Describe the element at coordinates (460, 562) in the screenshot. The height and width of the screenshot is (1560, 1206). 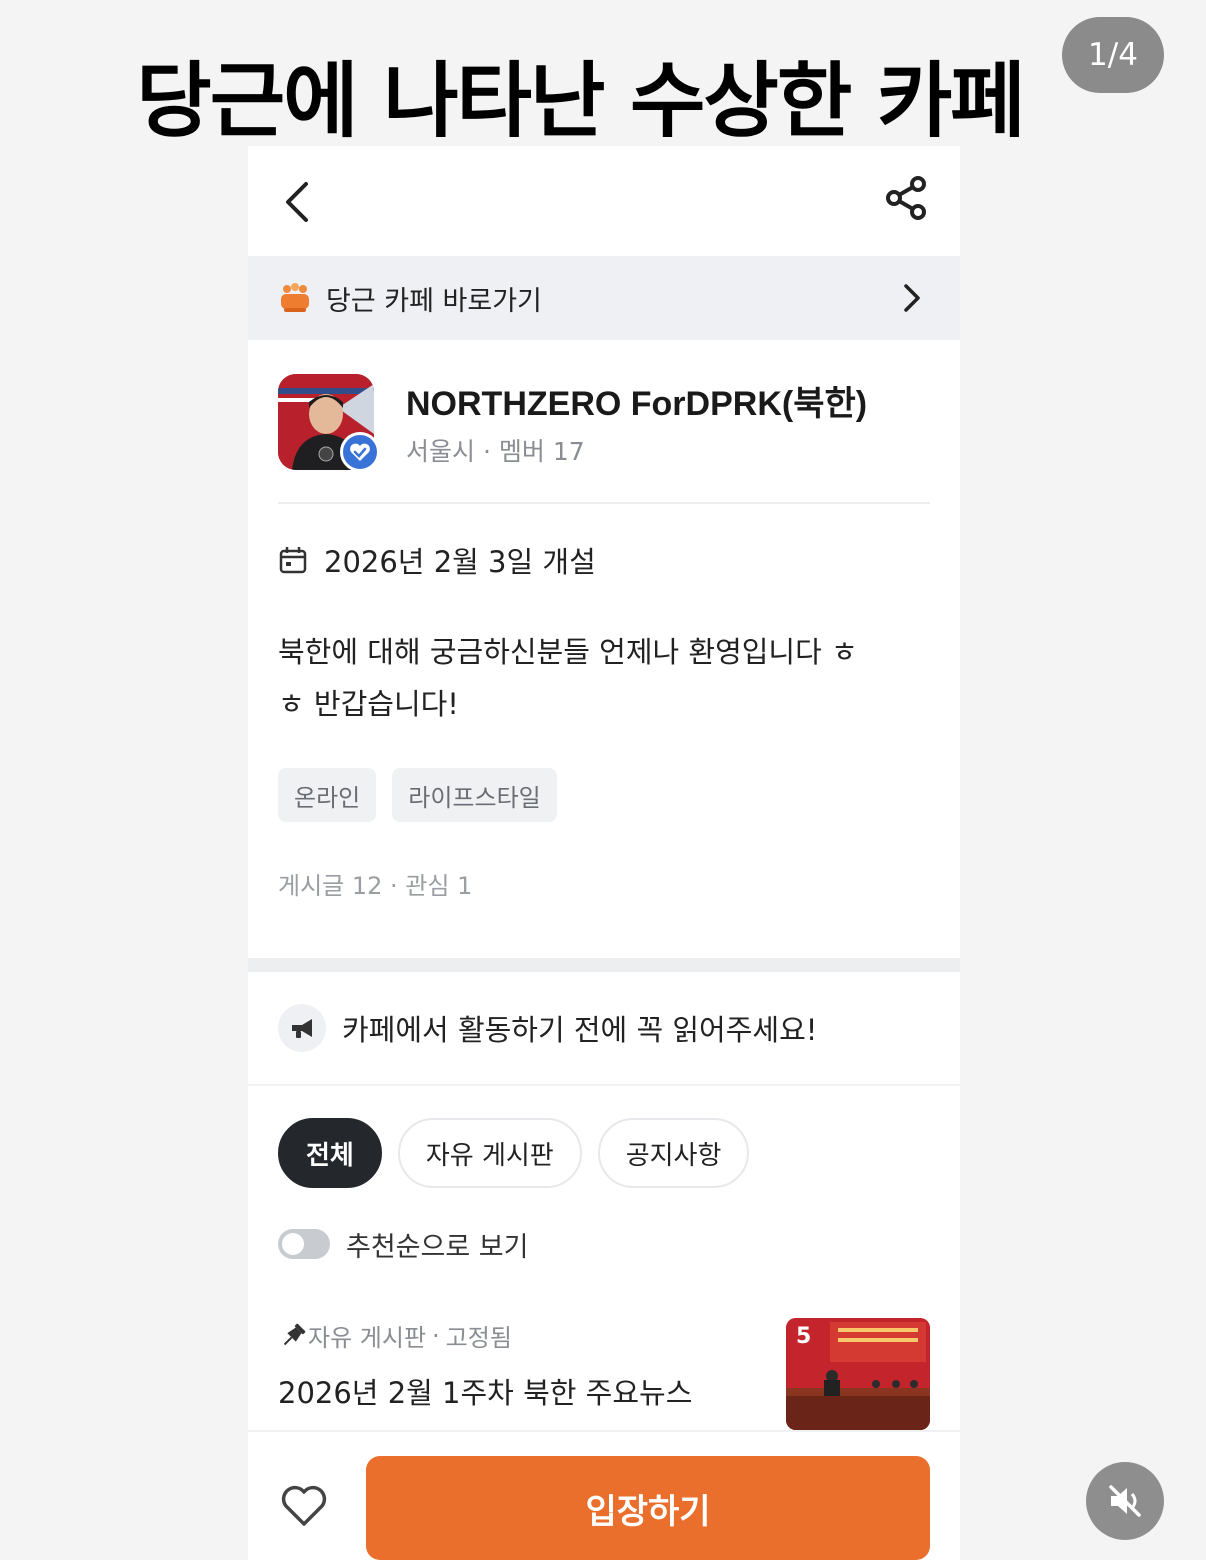
I see `opened-date: 2026년 2월 3일 개설` at that location.